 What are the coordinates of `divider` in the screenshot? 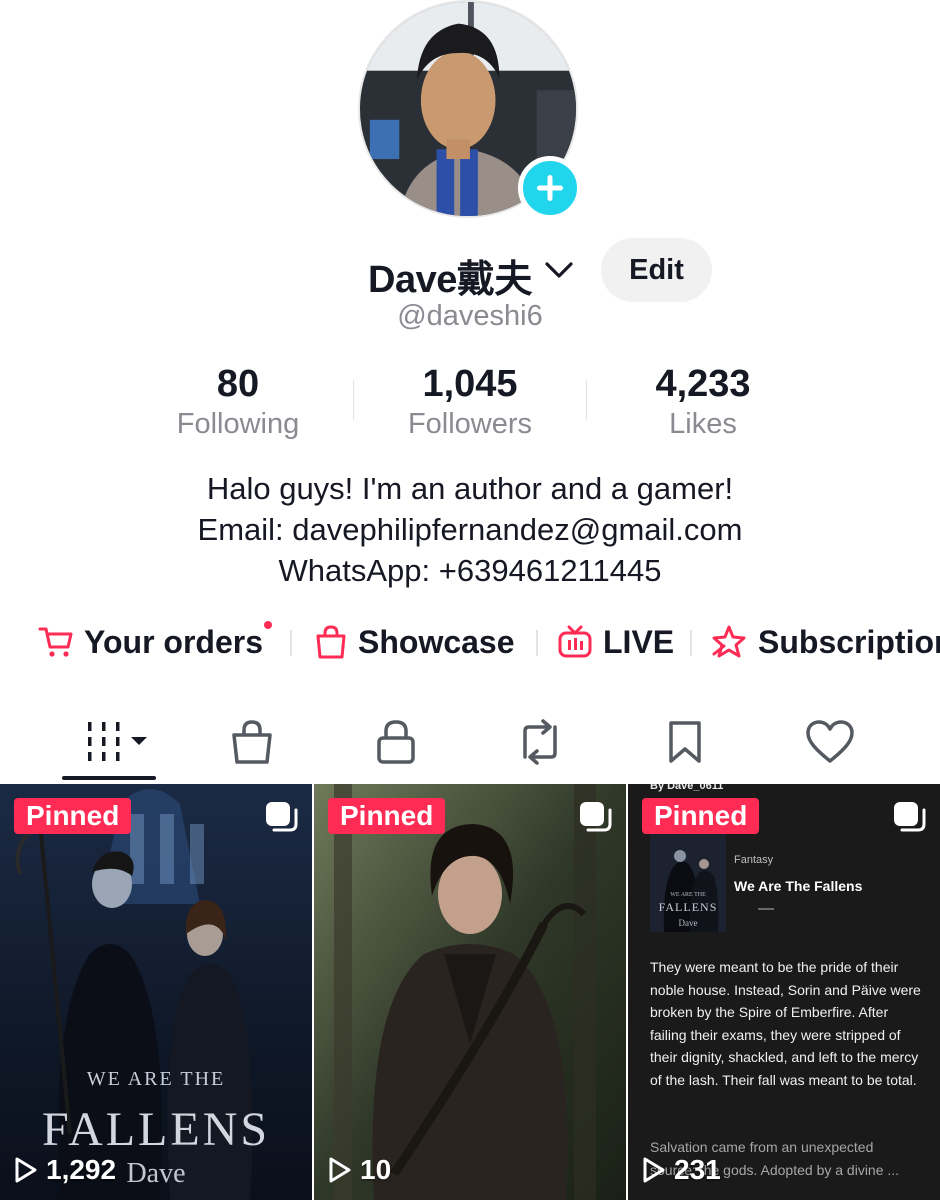 It's located at (766, 909).